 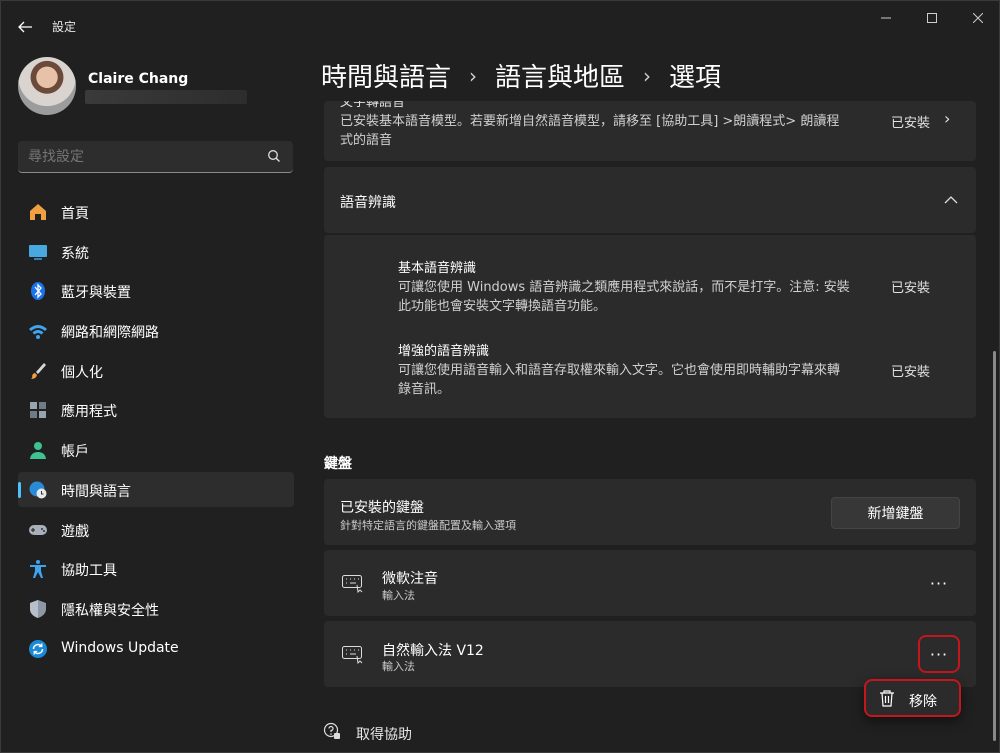 What do you see at coordinates (96, 491) in the screenshot?
I see `sidebar-item-label: 時間與語言` at bounding box center [96, 491].